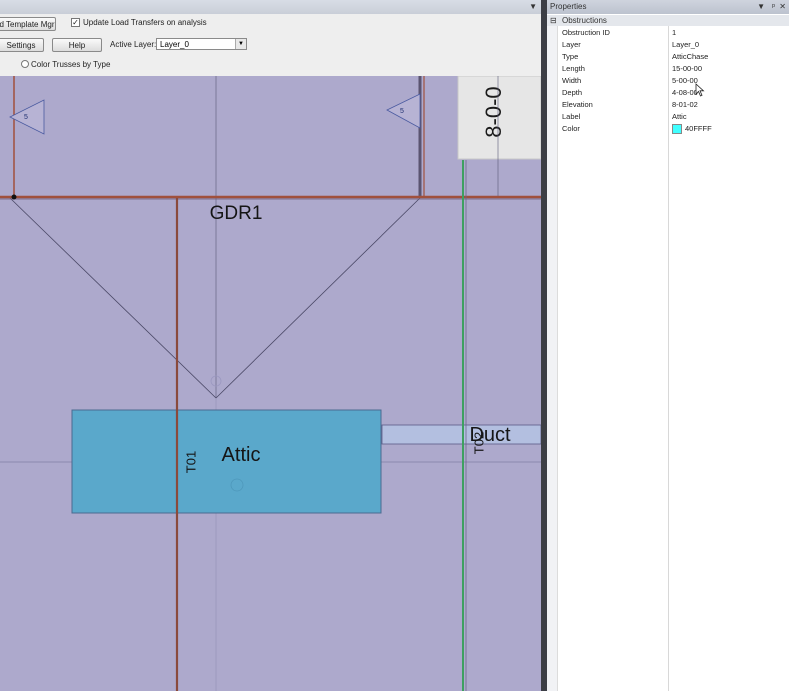 This screenshot has width=789, height=691. Describe the element at coordinates (668, 117) in the screenshot. I see `property-row: Label Attic` at that location.